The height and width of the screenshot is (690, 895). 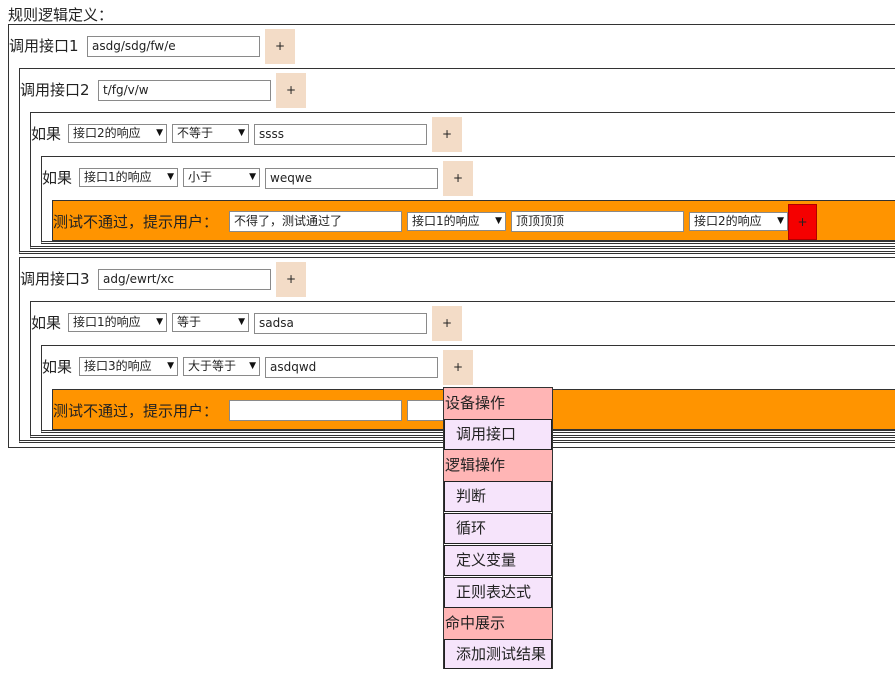 I want to click on call-interface-3-path-input: adg/ewrt/xc, so click(x=184, y=279).